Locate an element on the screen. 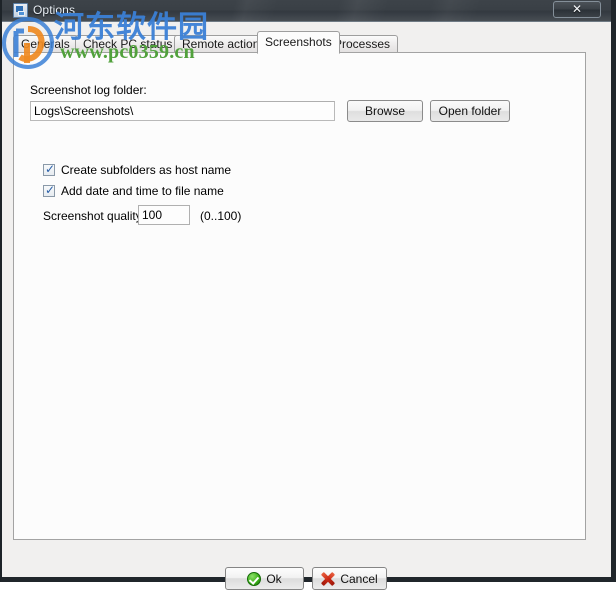  title-bar-gloss is located at coordinates (306, 10).